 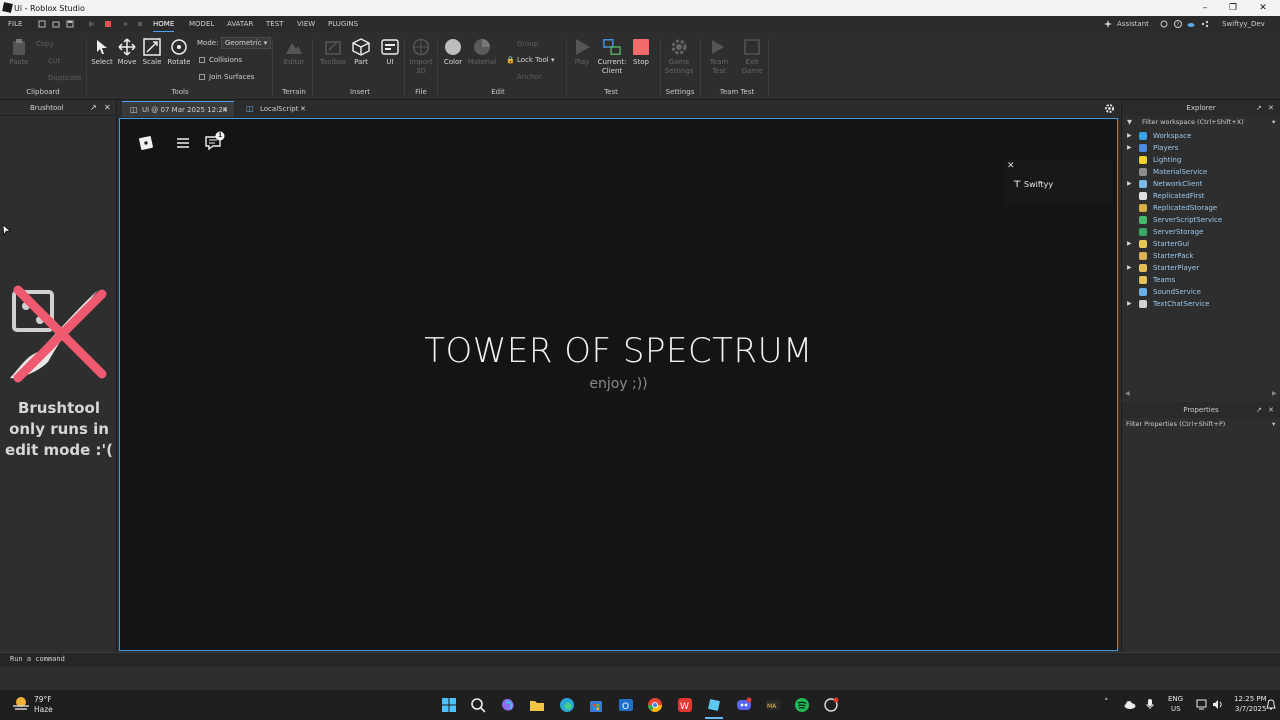 I want to click on wps-office-icon: W, so click(x=685, y=705).